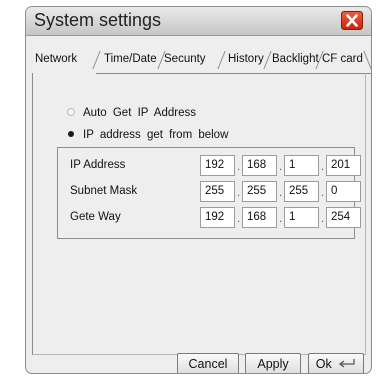 The image size is (380, 378). I want to click on subnet-mask-octet-4: 0, so click(343, 191).